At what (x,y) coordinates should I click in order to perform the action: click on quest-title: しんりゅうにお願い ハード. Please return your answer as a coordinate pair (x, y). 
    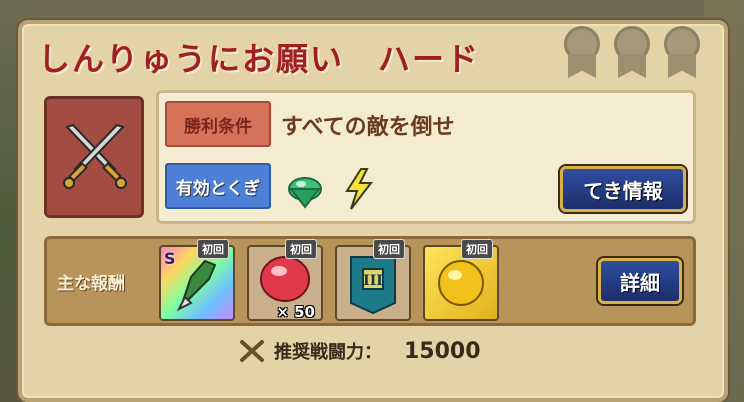
    Looking at the image, I should click on (259, 59).